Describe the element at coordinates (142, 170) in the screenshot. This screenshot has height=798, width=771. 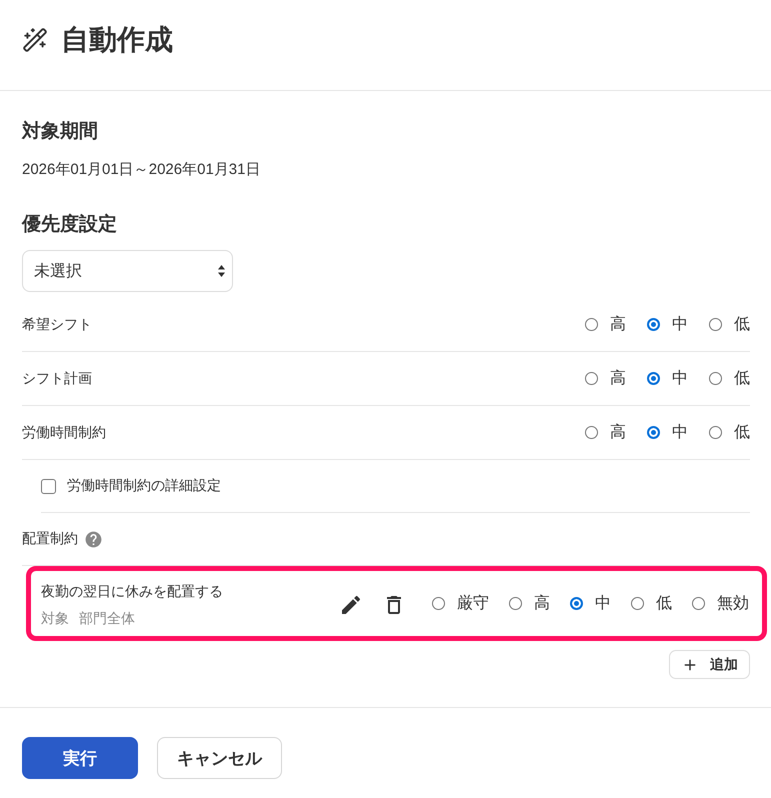
I see `date-range-text: 2026年01月01日～2026年01月31日` at that location.